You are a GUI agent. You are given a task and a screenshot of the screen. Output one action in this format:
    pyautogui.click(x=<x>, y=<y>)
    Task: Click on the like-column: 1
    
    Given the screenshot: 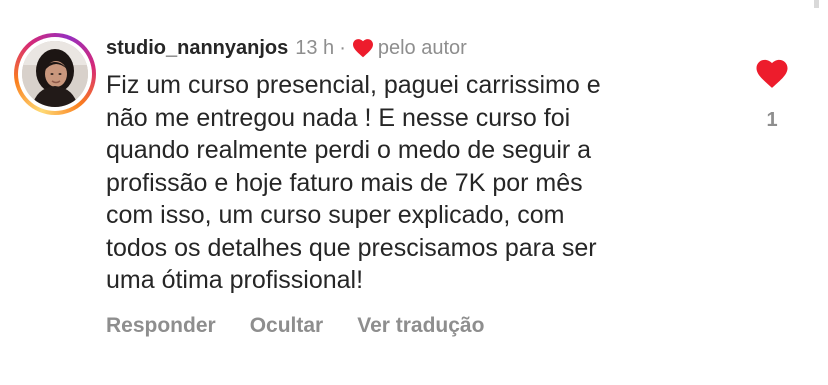 What is the action you would take?
    pyautogui.click(x=772, y=95)
    